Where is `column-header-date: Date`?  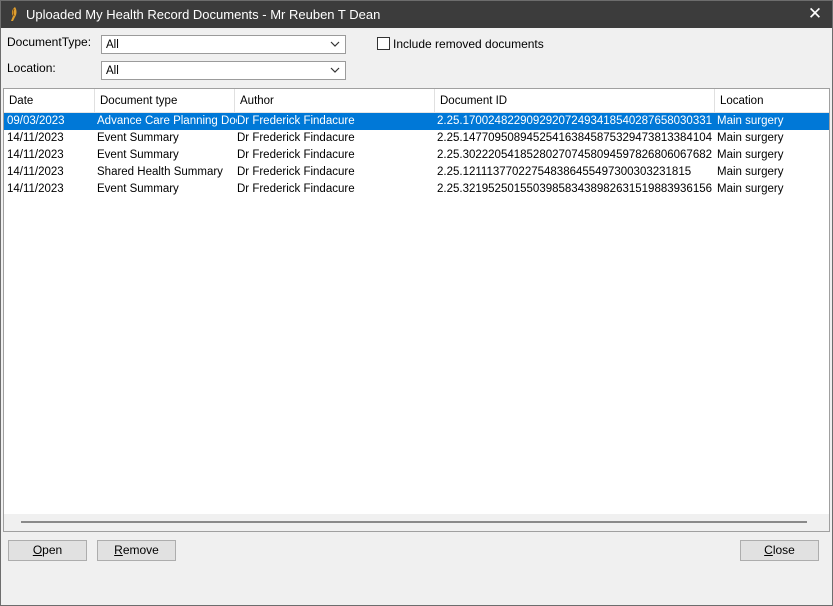 column-header-date: Date is located at coordinates (49, 101).